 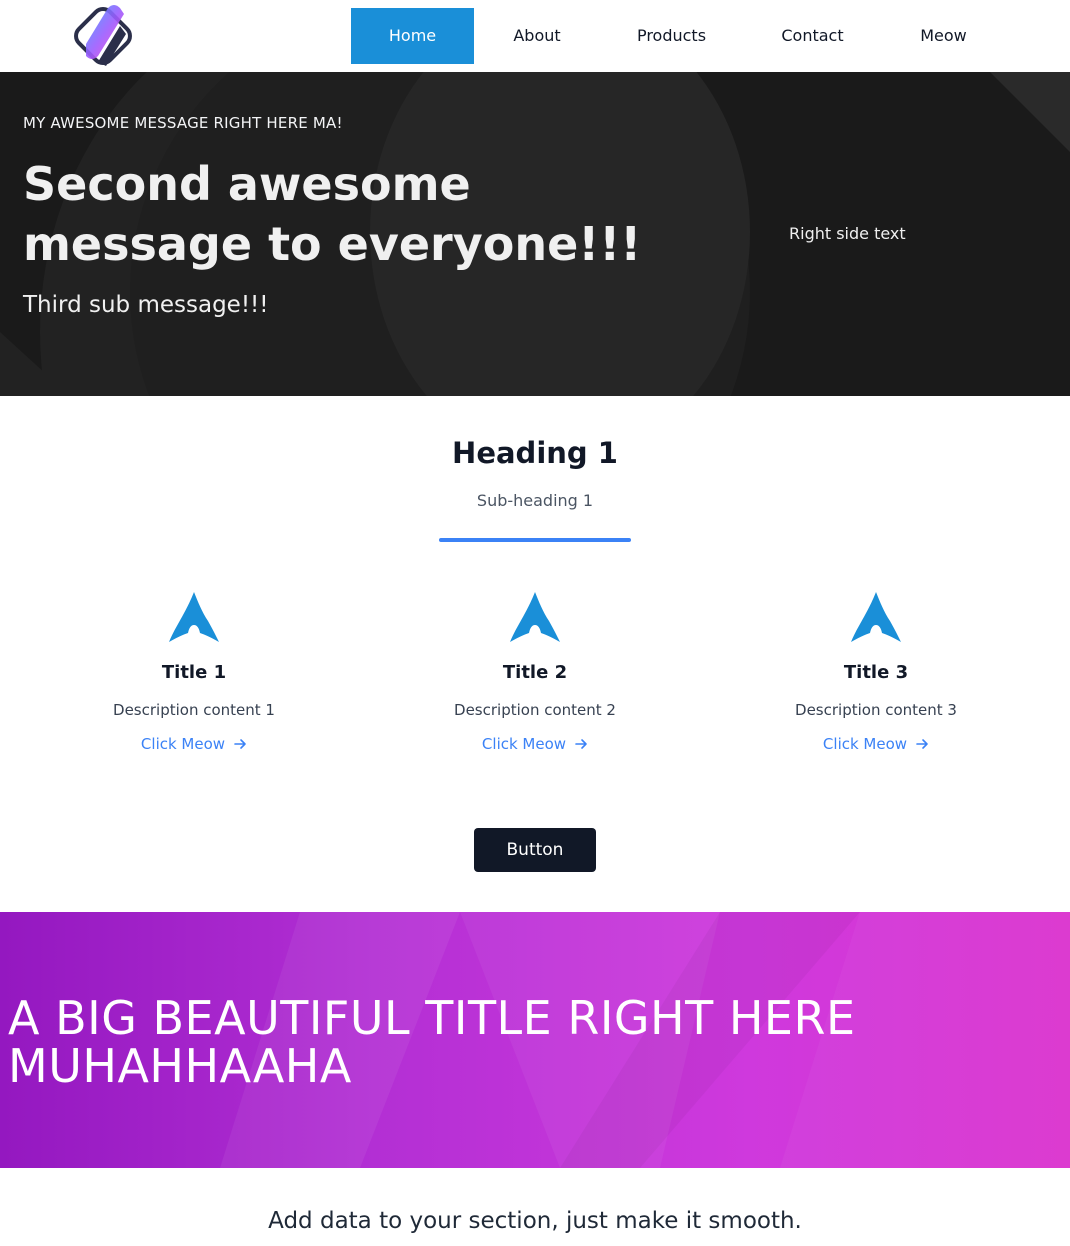 What do you see at coordinates (535, 540) in the screenshot?
I see `heading-underline` at bounding box center [535, 540].